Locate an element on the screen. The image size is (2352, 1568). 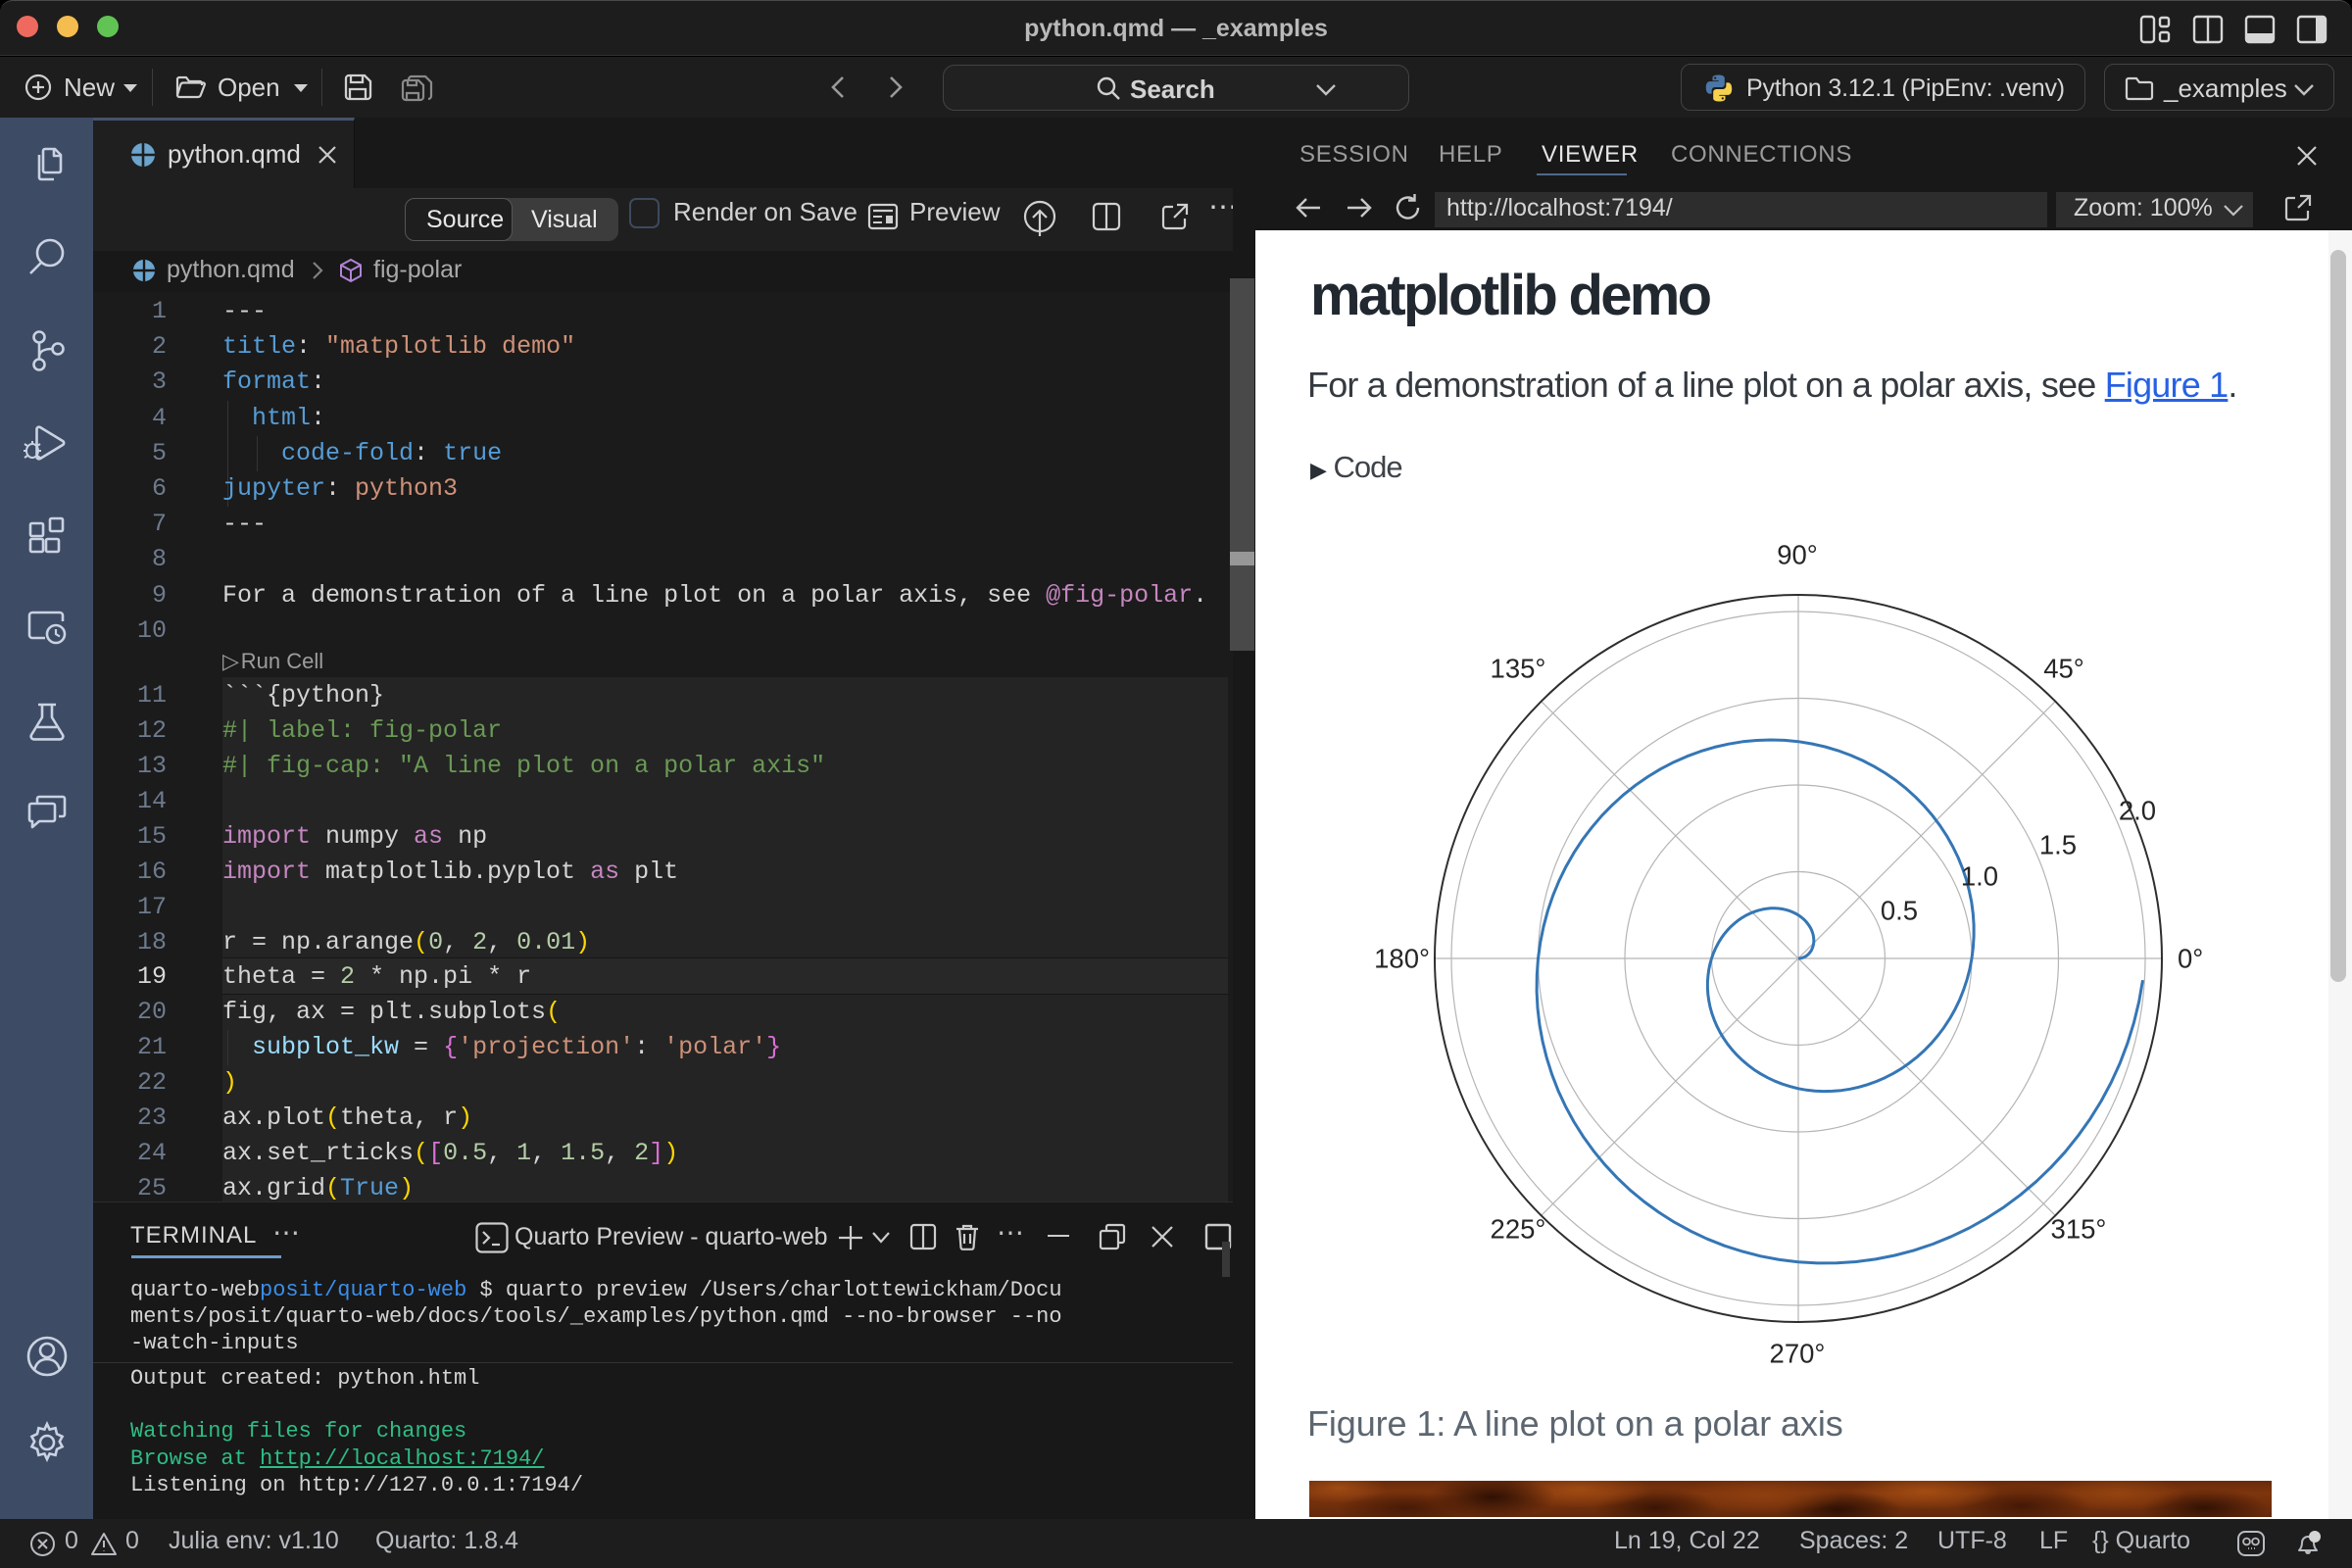
svg-text: 1.0 is located at coordinates (1979, 876).